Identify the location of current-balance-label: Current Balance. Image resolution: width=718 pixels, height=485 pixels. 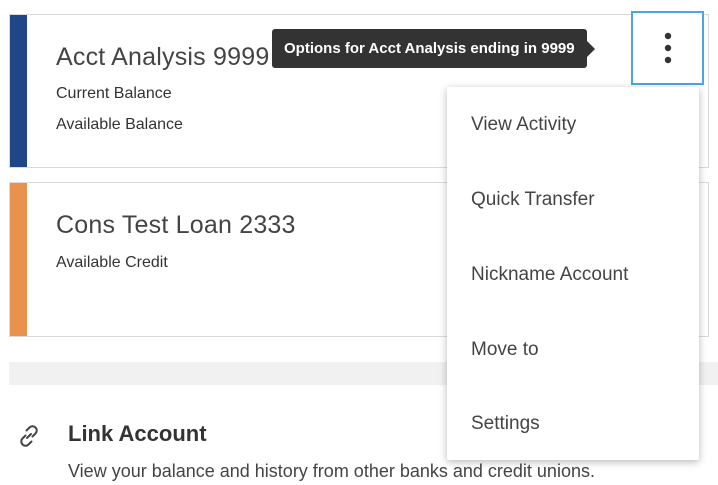
(114, 93).